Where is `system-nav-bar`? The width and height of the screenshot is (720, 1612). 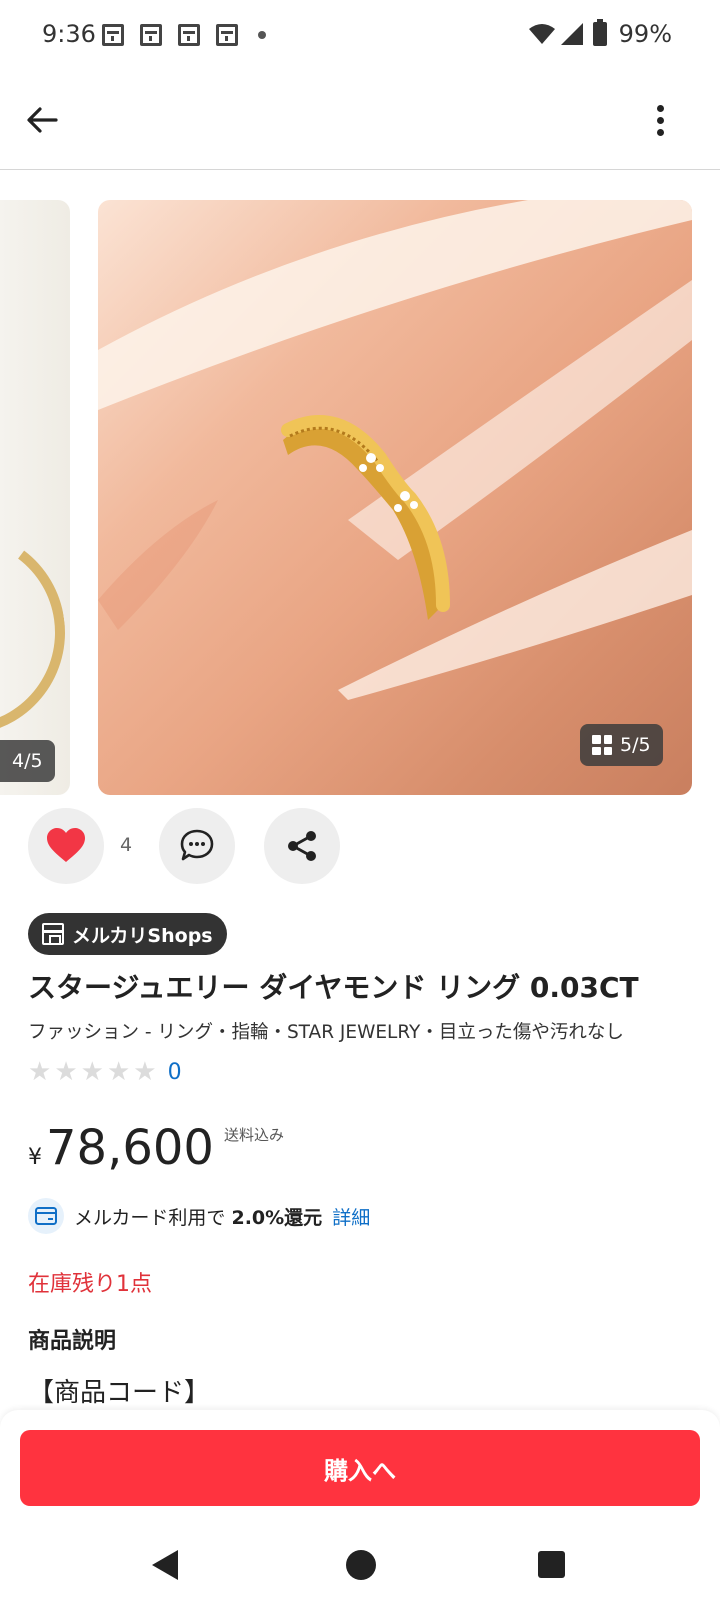 system-nav-bar is located at coordinates (360, 1567).